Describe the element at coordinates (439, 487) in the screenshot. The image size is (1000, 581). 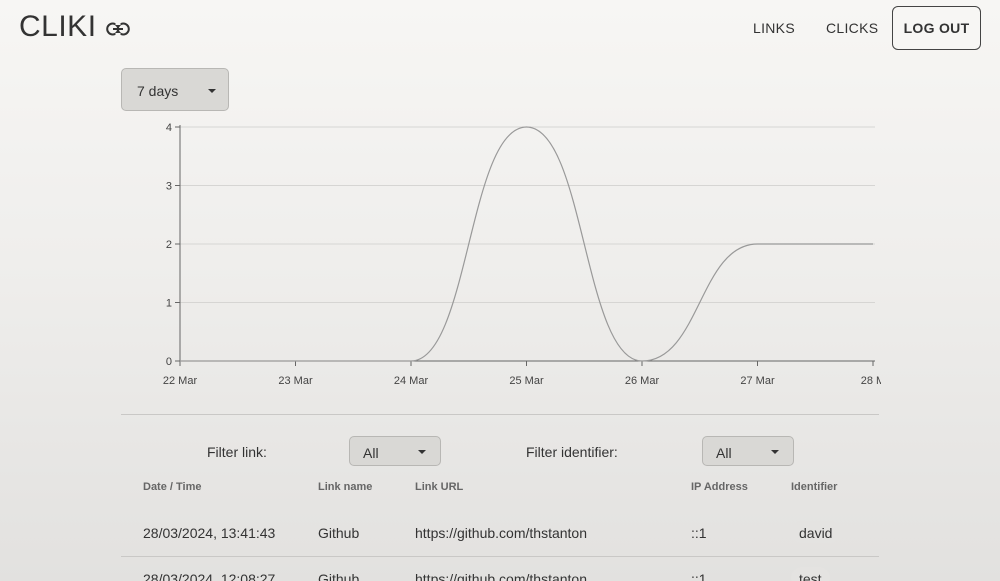
I see `column-header-link-url: Link URL` at that location.